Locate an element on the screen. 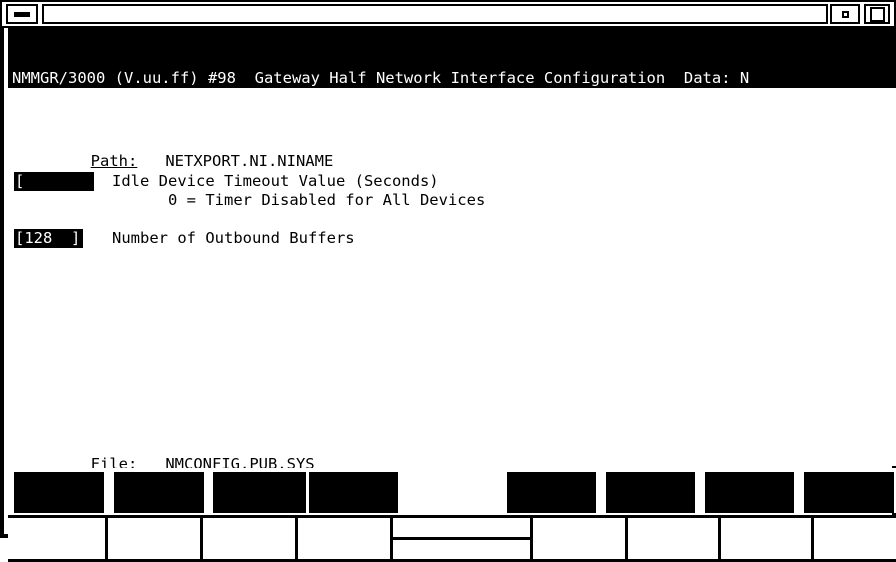 The height and width of the screenshot is (562, 896). fkey-1-line1: Go To is located at coordinates (59, 512).